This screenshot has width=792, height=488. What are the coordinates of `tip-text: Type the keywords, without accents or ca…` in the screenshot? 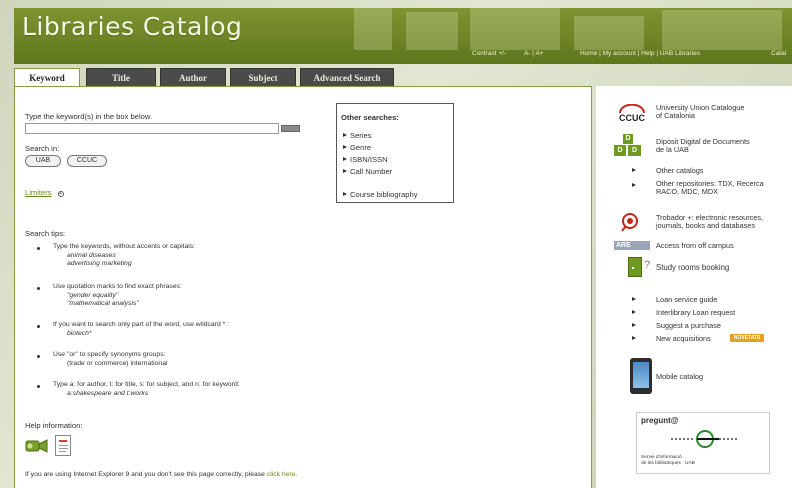 It's located at (124, 246).